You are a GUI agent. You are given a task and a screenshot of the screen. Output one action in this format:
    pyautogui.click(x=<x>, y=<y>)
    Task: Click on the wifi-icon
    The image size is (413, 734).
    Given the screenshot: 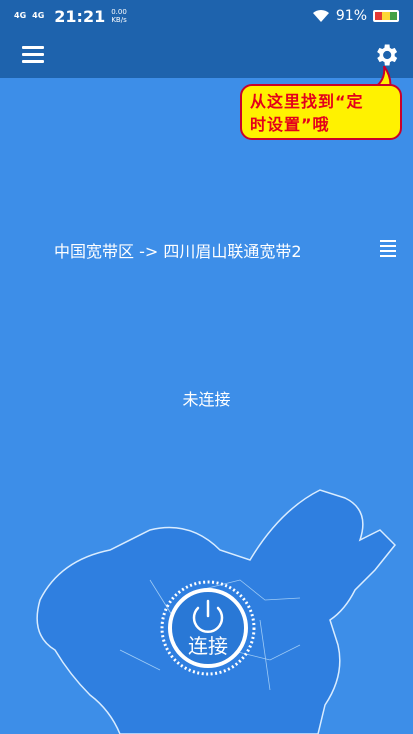 What is the action you would take?
    pyautogui.click(x=320, y=15)
    